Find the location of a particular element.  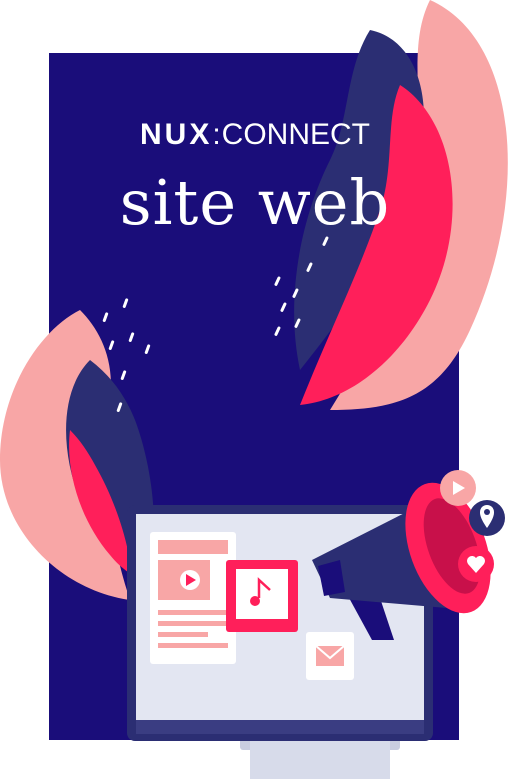

play-icon is located at coordinates (190, 580).